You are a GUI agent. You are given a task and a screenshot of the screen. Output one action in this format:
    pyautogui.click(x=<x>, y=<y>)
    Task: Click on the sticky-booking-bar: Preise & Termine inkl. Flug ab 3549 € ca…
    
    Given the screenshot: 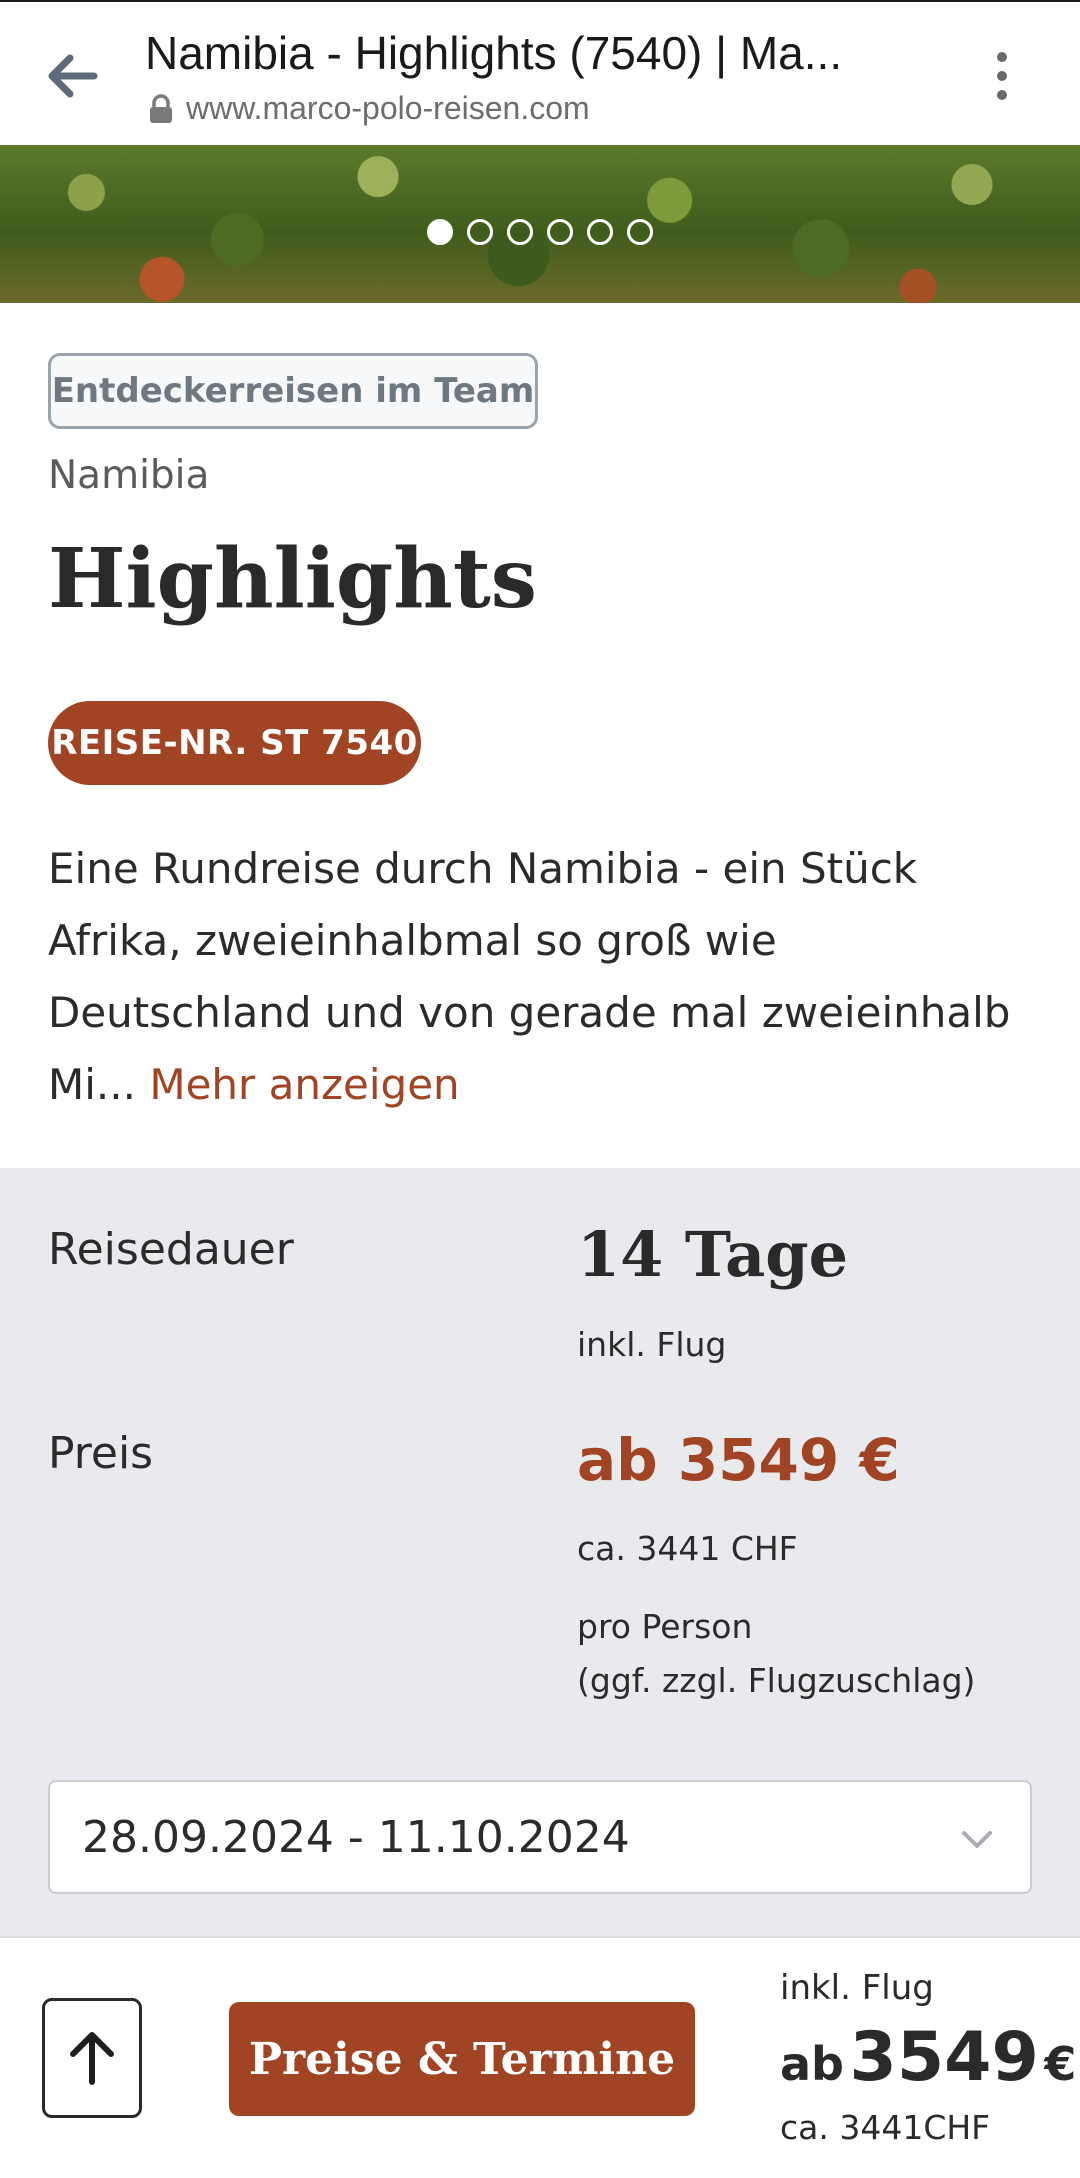 What is the action you would take?
    pyautogui.click(x=540, y=2057)
    